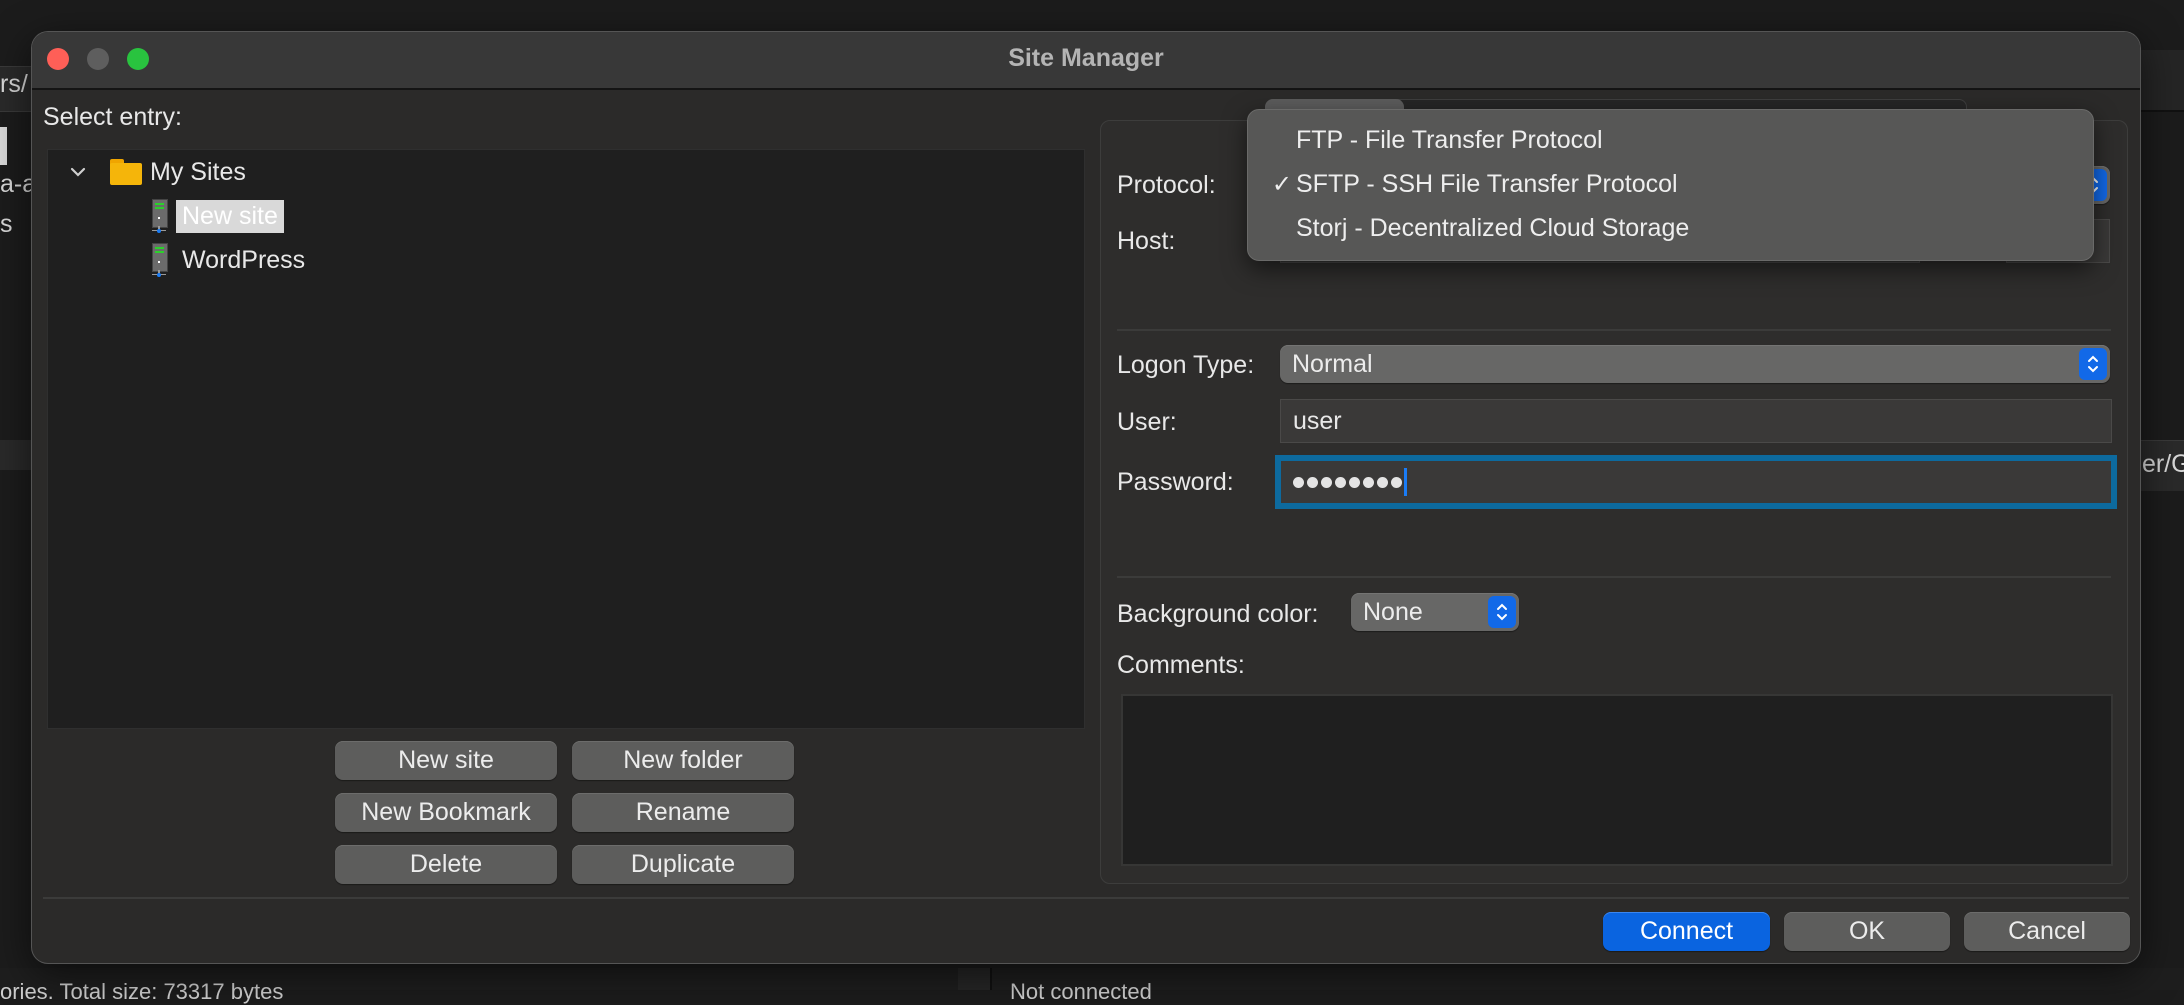 The width and height of the screenshot is (2184, 1005). I want to click on connect-button: Connect, so click(1686, 931).